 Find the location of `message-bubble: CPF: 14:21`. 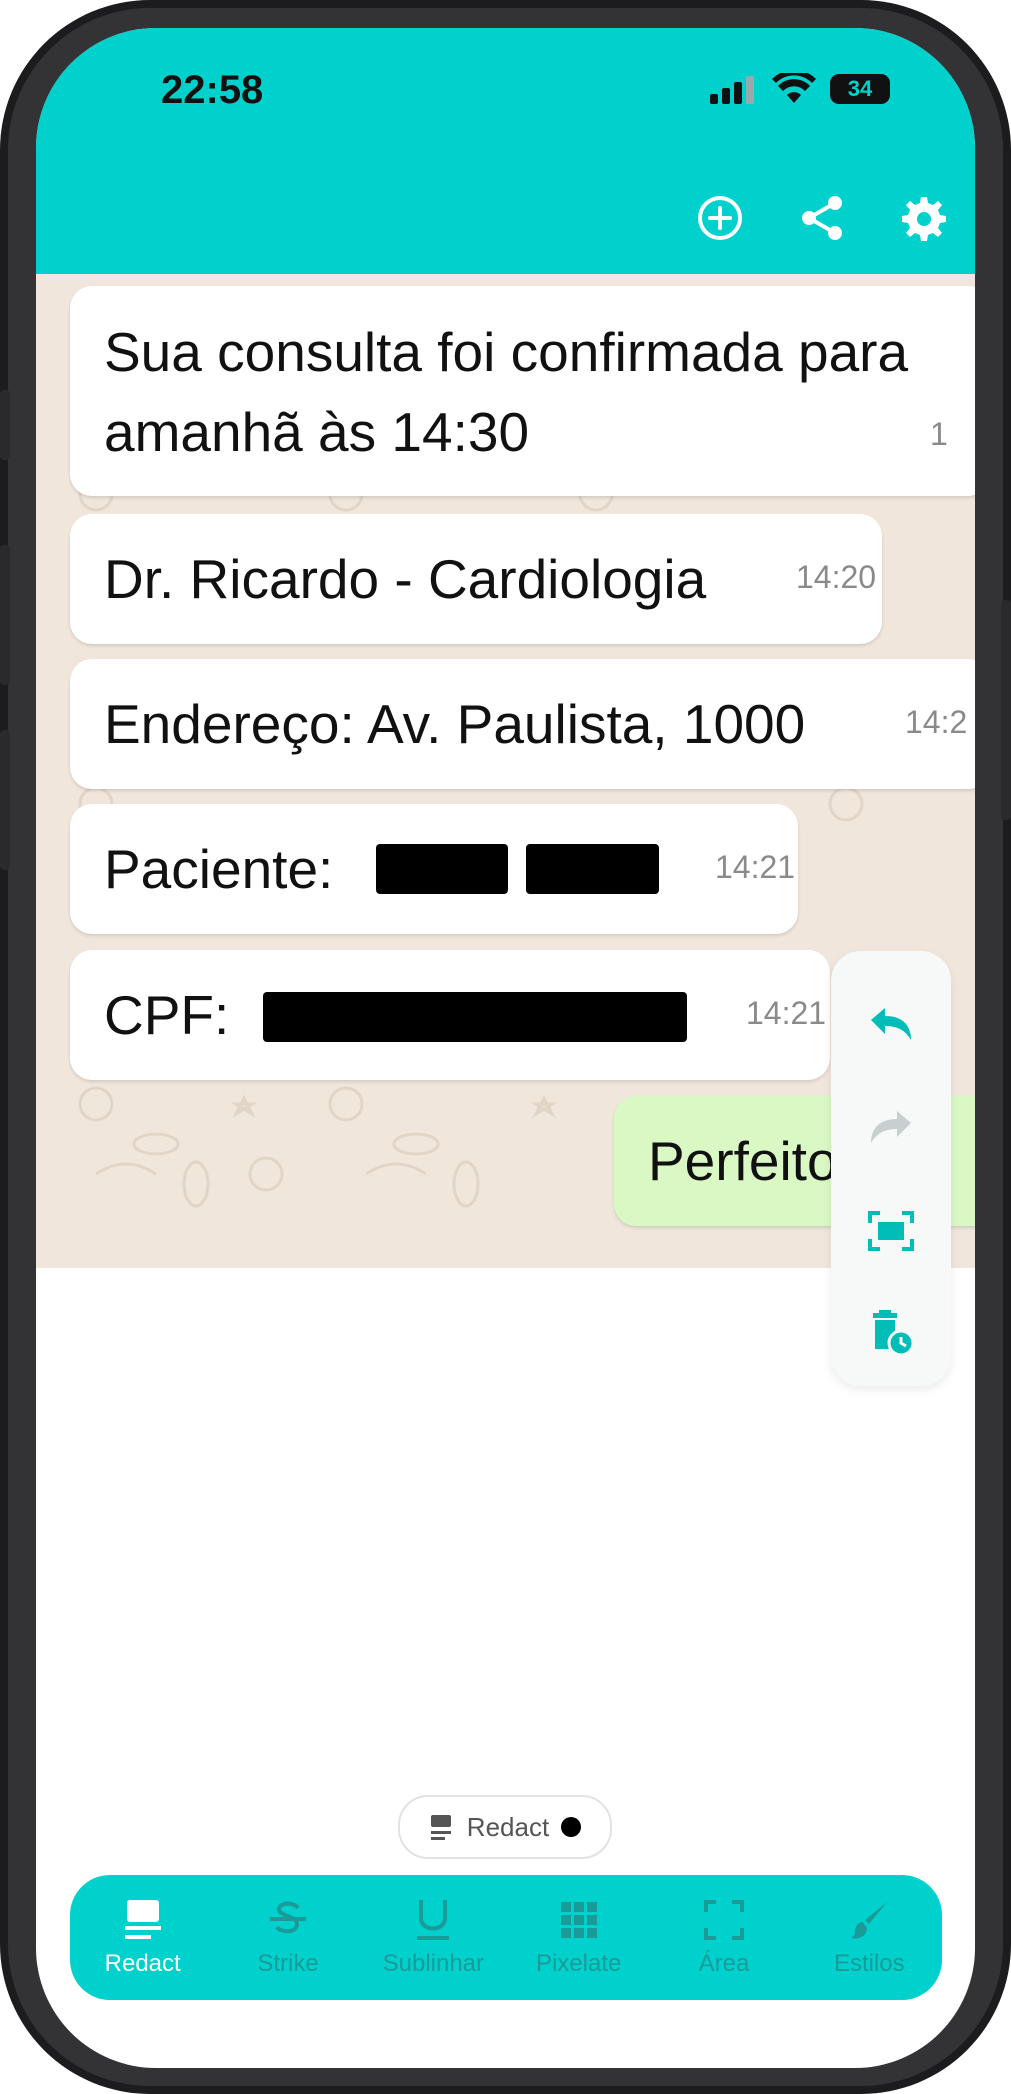

message-bubble: CPF: 14:21 is located at coordinates (450, 1015).